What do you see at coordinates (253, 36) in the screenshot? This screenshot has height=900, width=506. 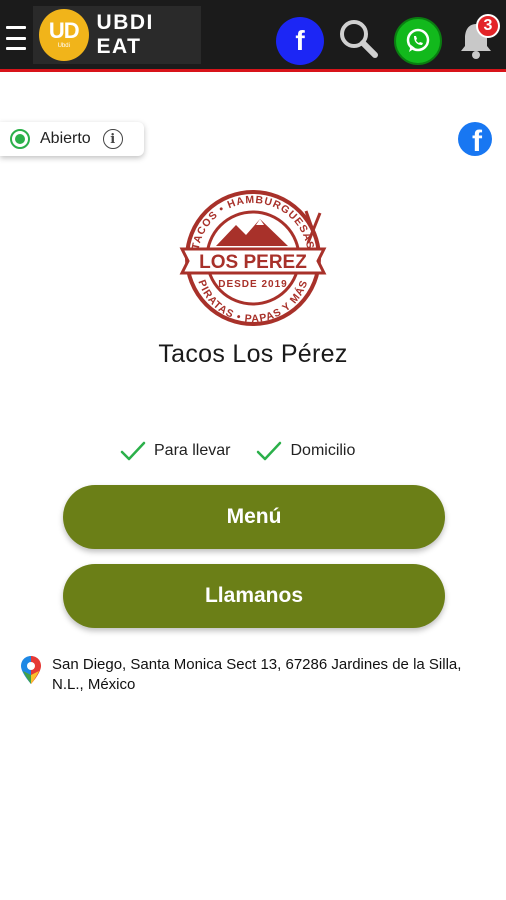 I see `app-header: UD Ubdi UBDI EAT f 3` at bounding box center [253, 36].